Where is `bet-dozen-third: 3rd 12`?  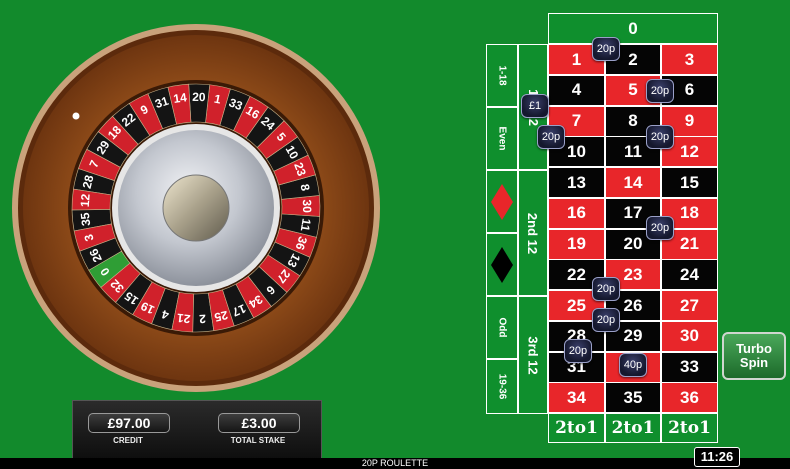
bet-dozen-third: 3rd 12 is located at coordinates (533, 355).